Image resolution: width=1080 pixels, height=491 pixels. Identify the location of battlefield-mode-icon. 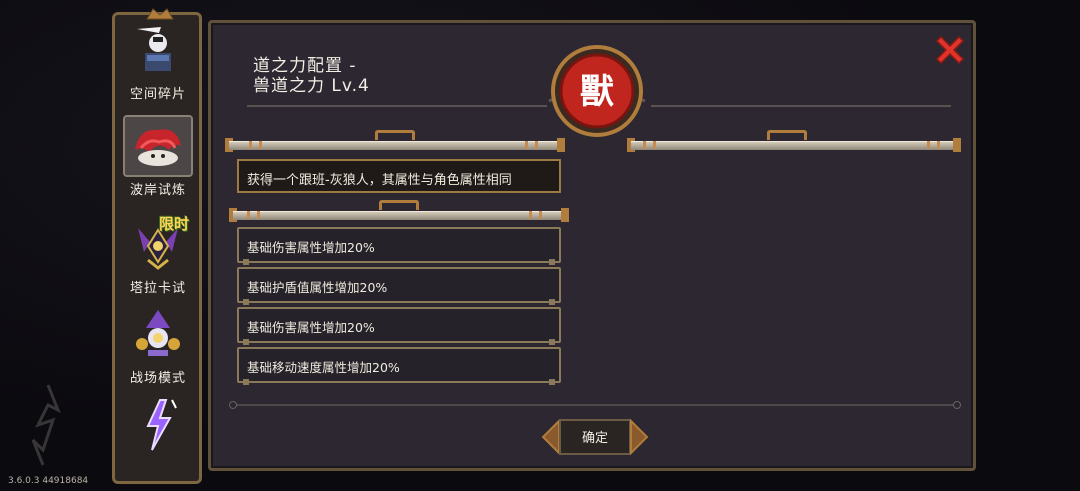
(158, 333).